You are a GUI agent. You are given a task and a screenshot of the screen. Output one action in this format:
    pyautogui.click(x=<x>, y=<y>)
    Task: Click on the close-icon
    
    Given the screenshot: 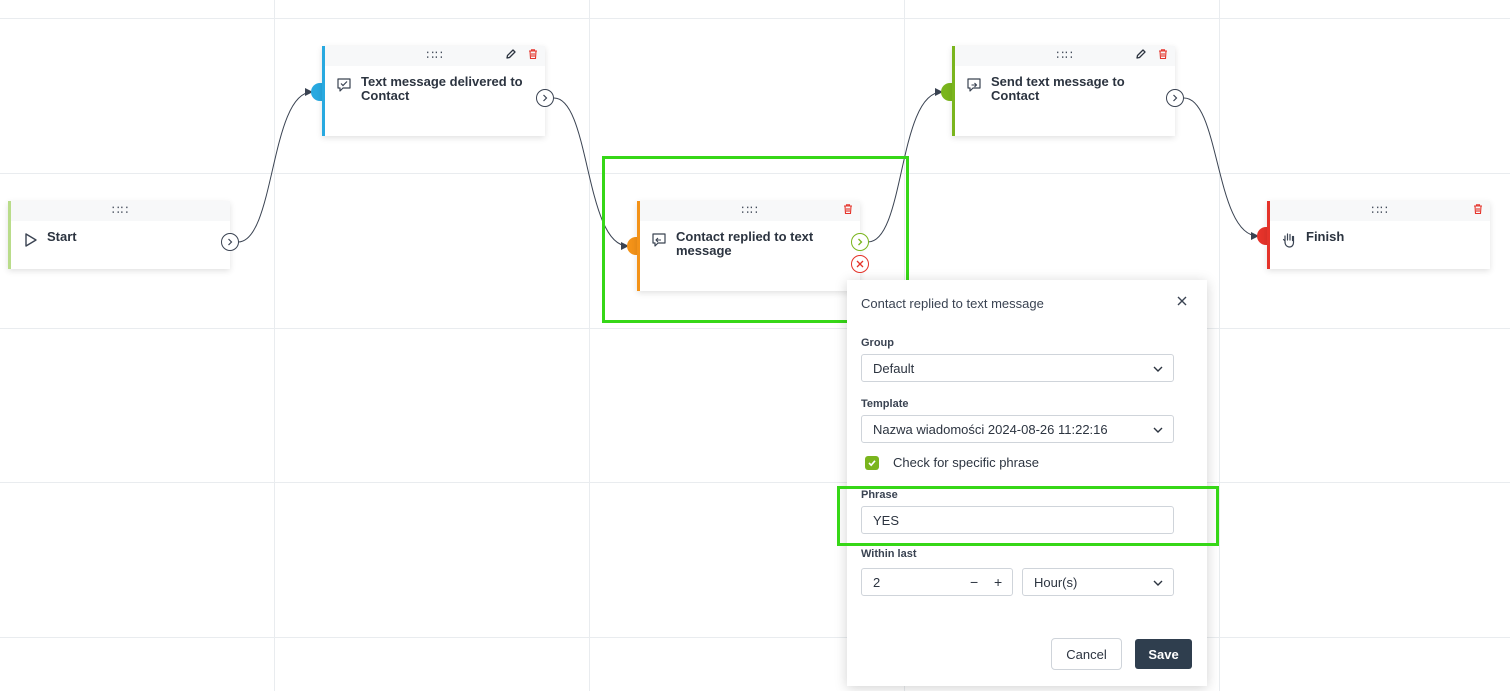 What is the action you would take?
    pyautogui.click(x=1182, y=301)
    